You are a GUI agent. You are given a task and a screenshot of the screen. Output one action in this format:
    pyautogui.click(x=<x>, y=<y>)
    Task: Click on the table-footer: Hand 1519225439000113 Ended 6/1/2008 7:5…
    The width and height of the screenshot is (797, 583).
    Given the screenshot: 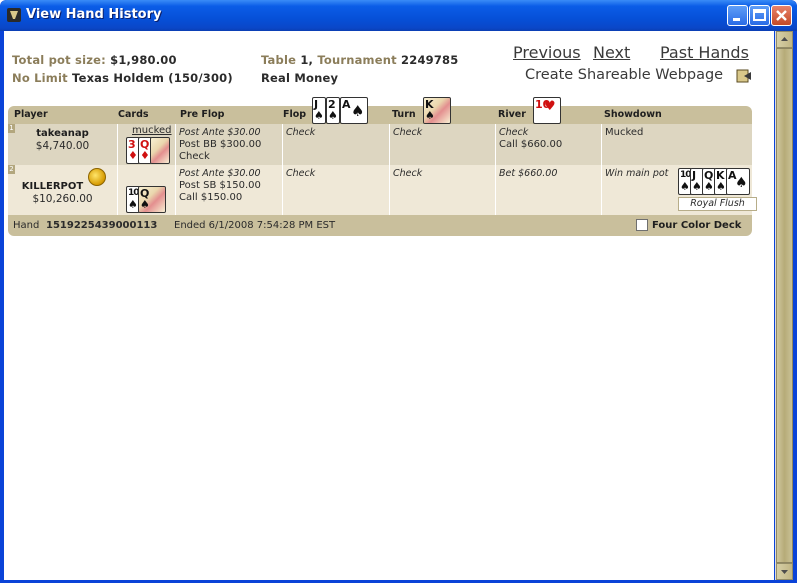 What is the action you would take?
    pyautogui.click(x=380, y=225)
    